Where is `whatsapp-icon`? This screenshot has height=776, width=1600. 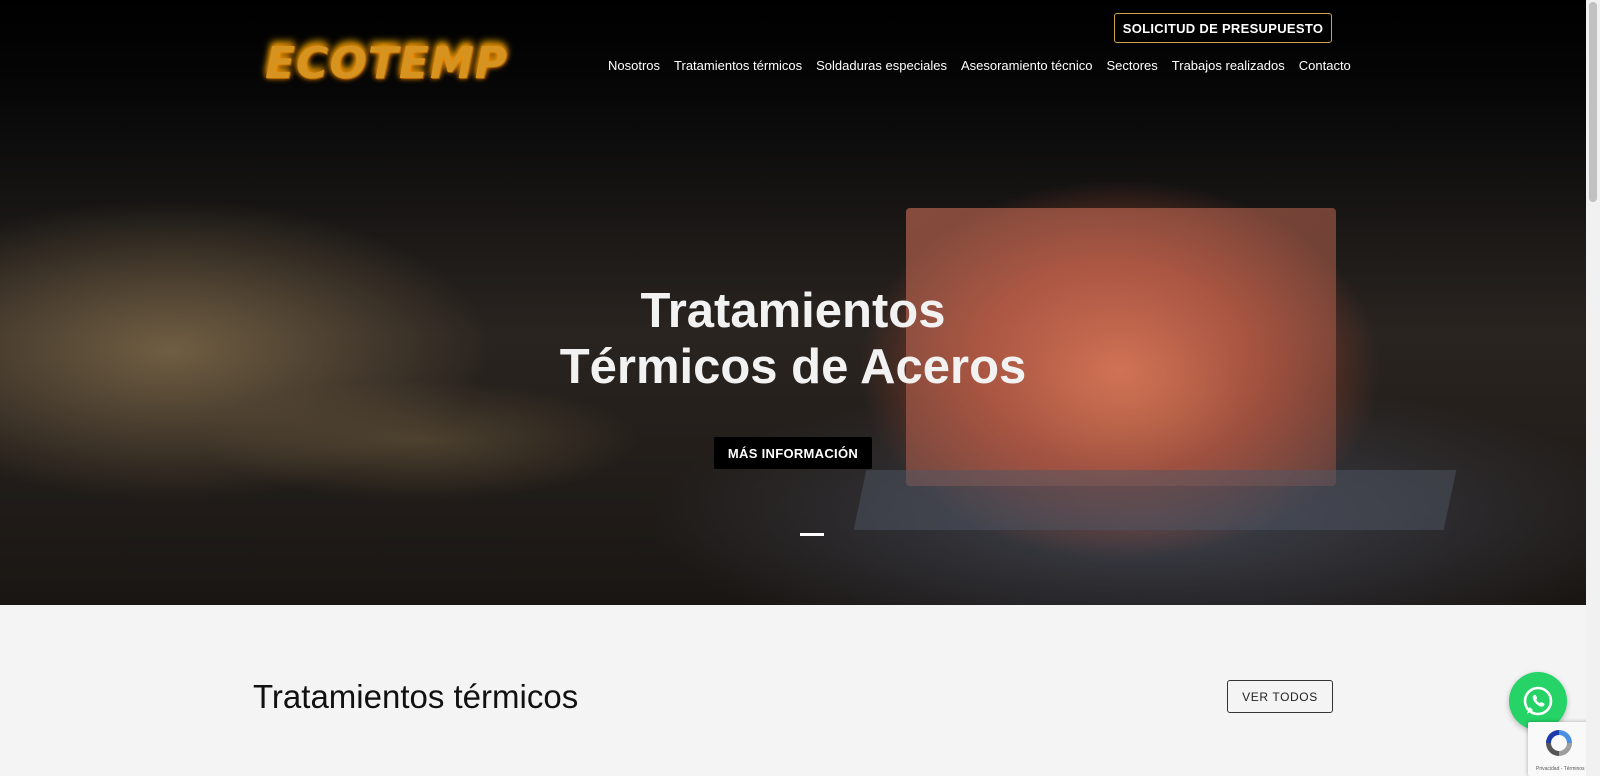 whatsapp-icon is located at coordinates (1538, 701).